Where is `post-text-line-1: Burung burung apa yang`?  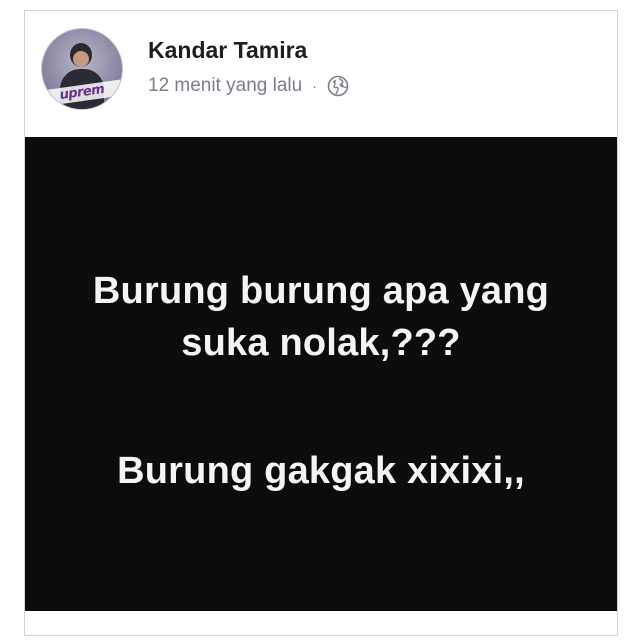
post-text-line-1: Burung burung apa yang is located at coordinates (321, 291).